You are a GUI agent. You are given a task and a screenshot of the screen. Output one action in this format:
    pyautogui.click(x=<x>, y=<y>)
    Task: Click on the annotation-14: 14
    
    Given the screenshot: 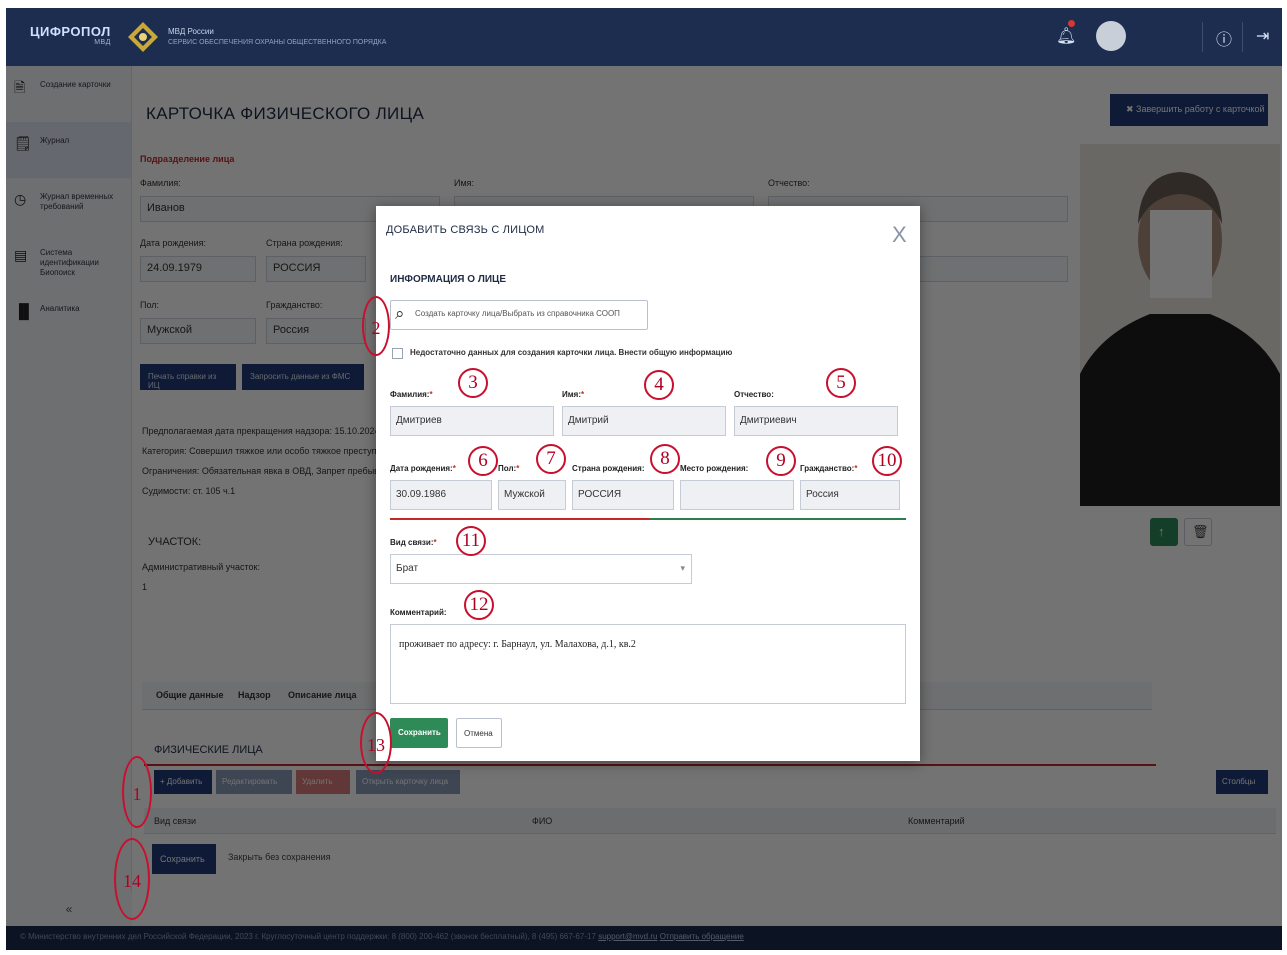 What is the action you would take?
    pyautogui.click(x=132, y=879)
    